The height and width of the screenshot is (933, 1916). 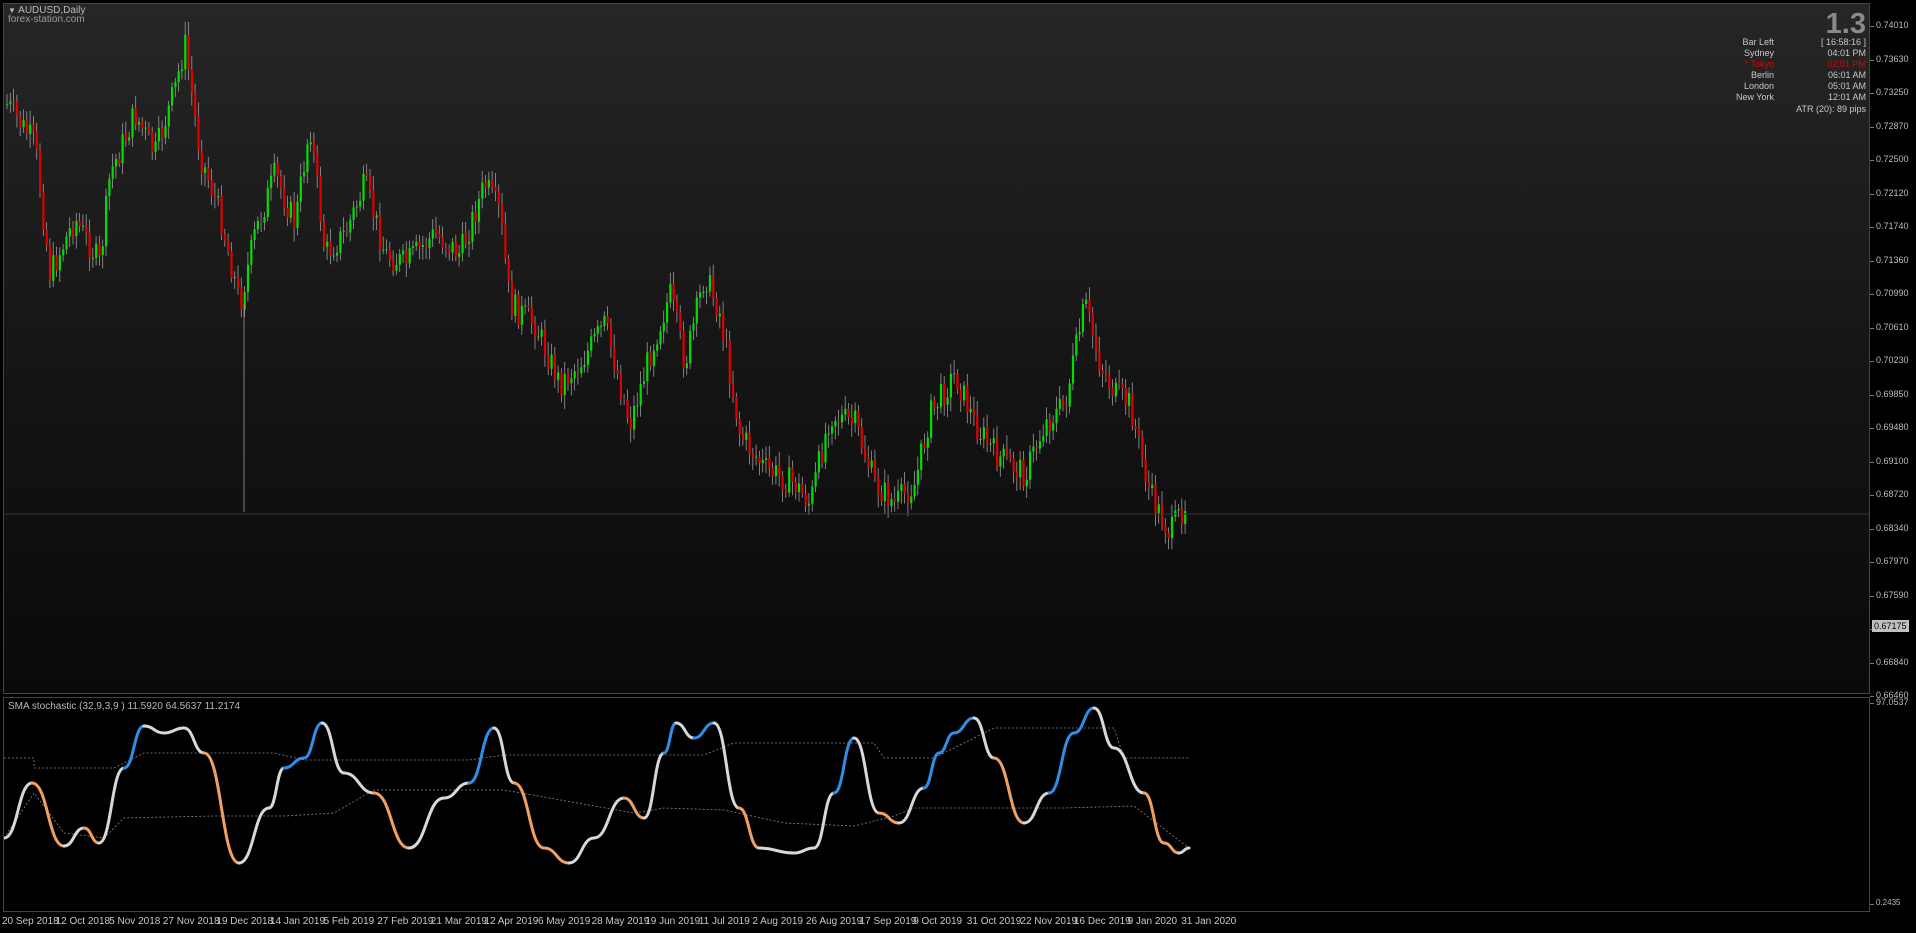 I want to click on date-label: 12 Apr 2019, so click(x=511, y=921).